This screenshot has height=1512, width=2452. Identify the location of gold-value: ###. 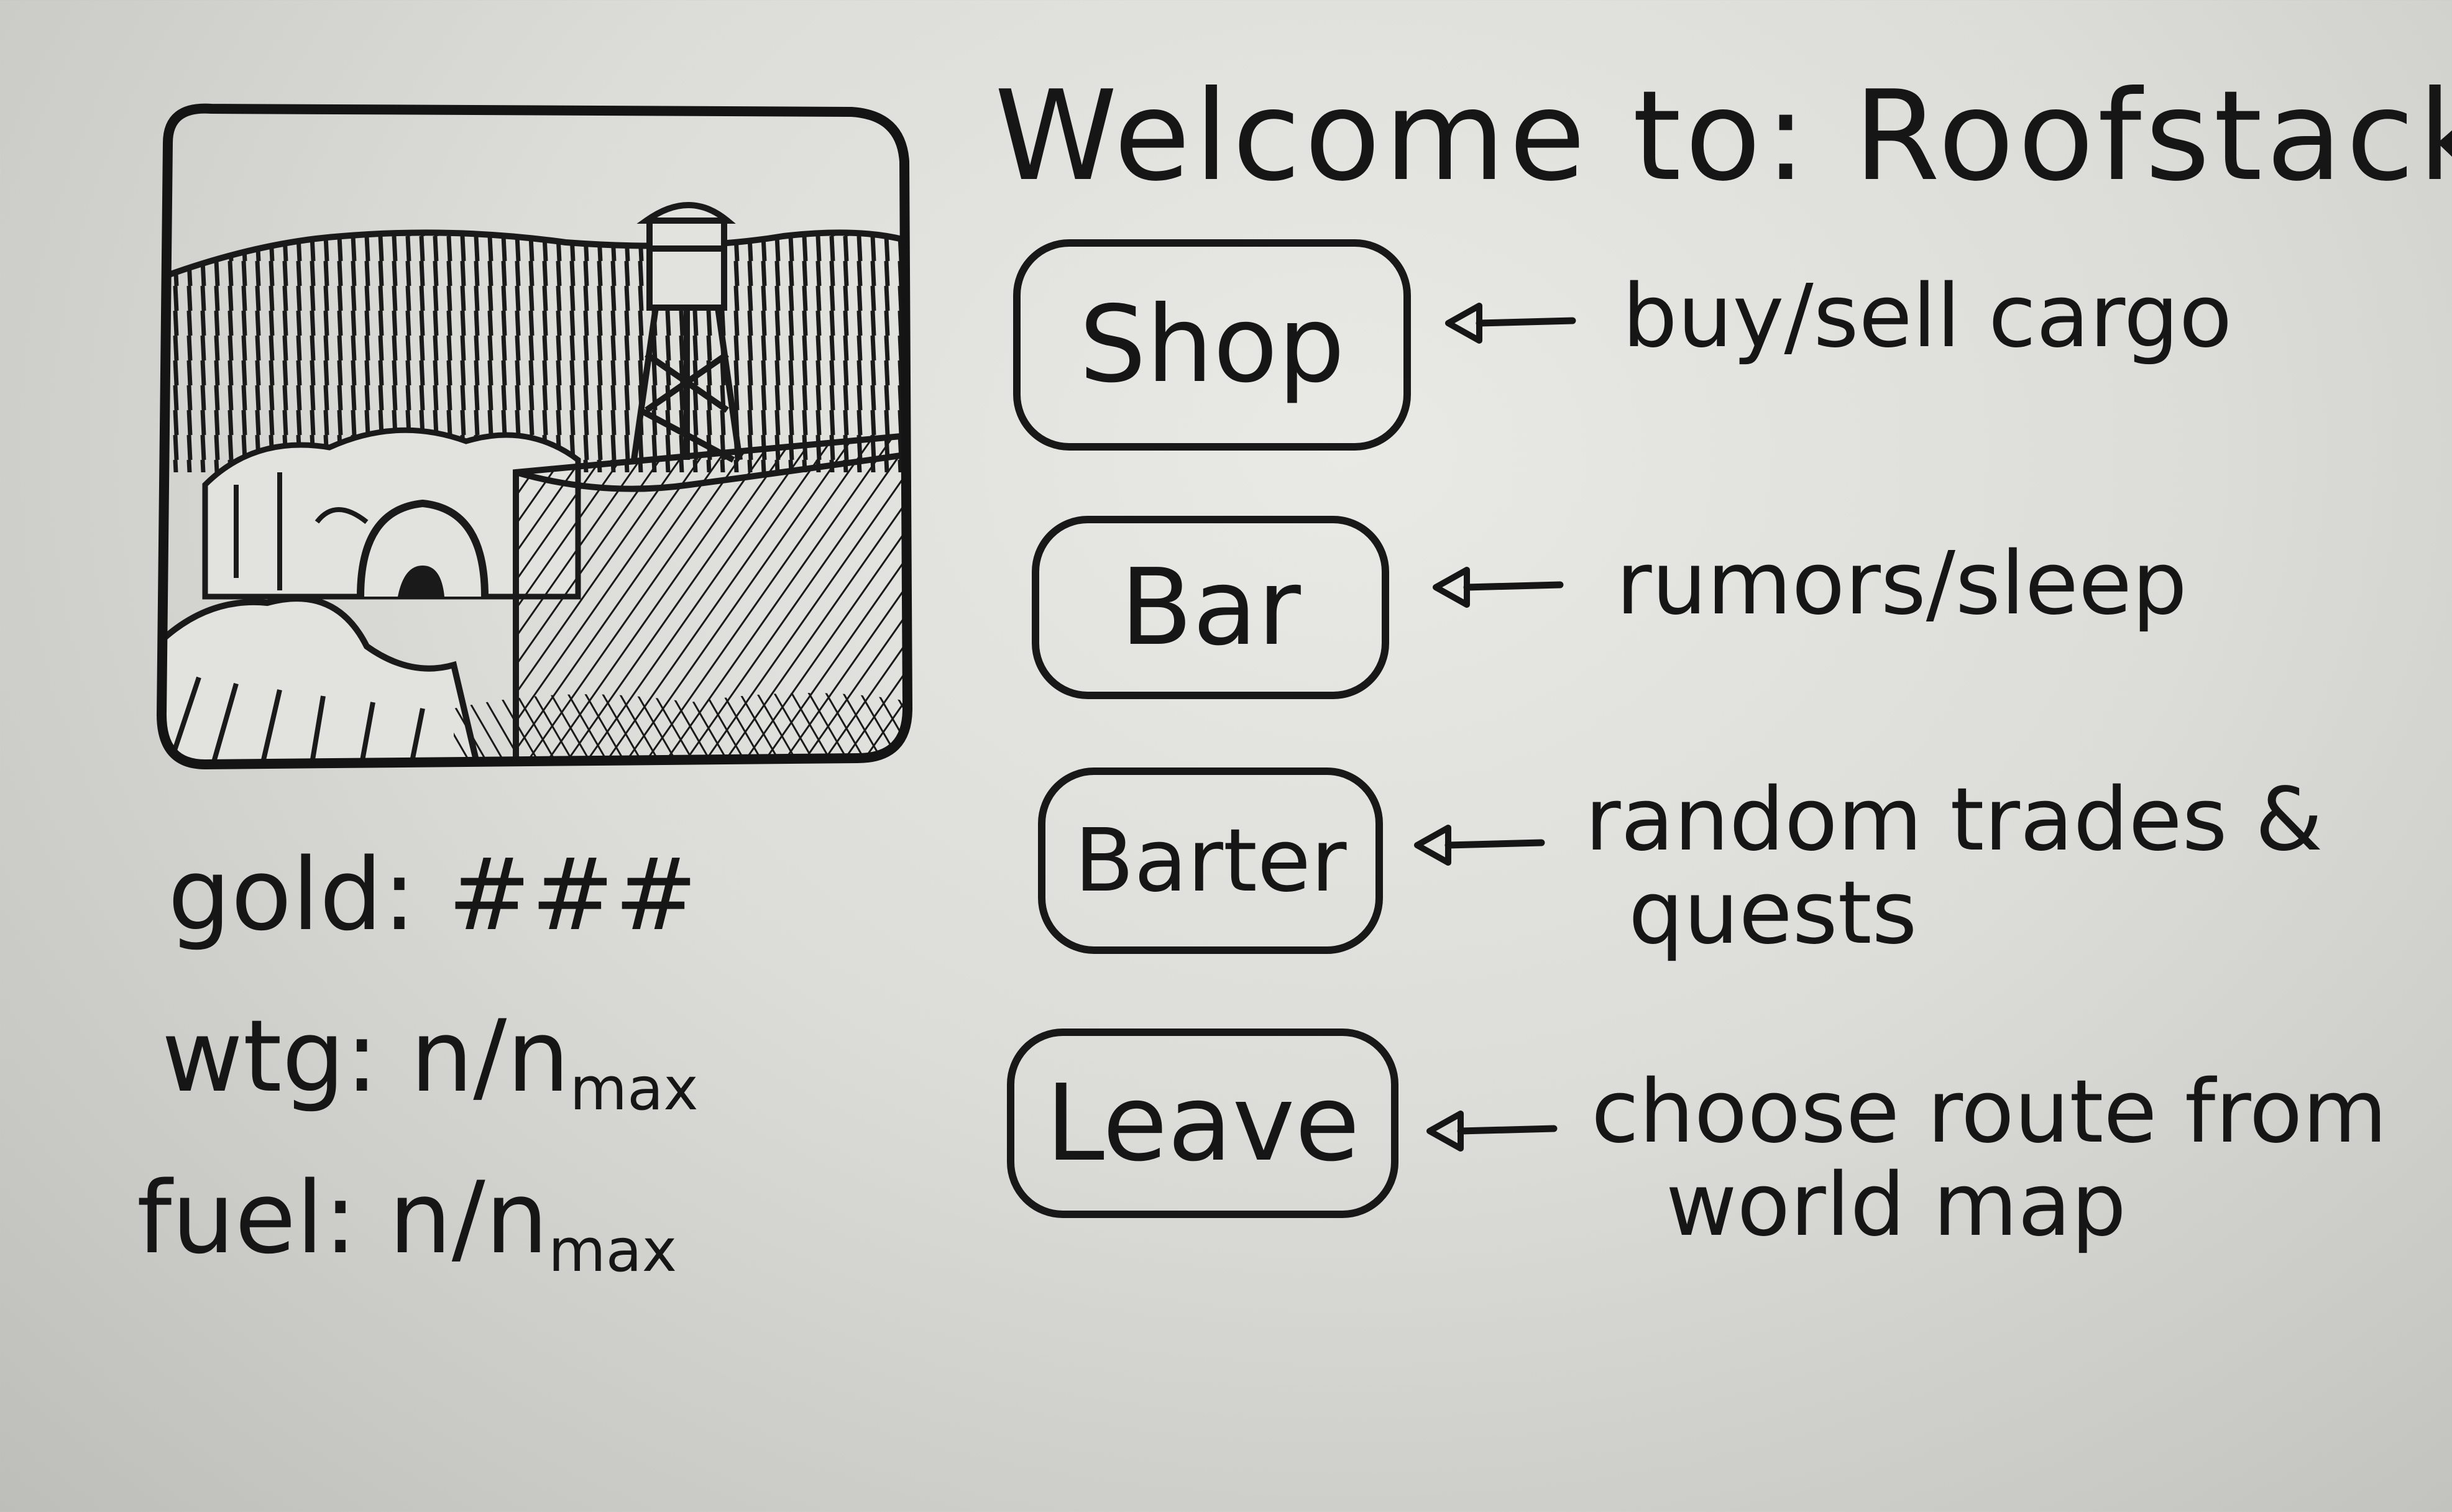
(573, 895).